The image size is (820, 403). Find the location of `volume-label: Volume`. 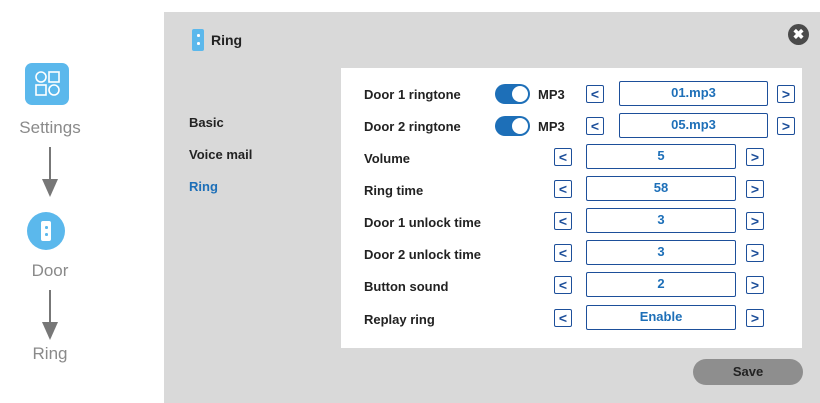

volume-label: Volume is located at coordinates (387, 158).